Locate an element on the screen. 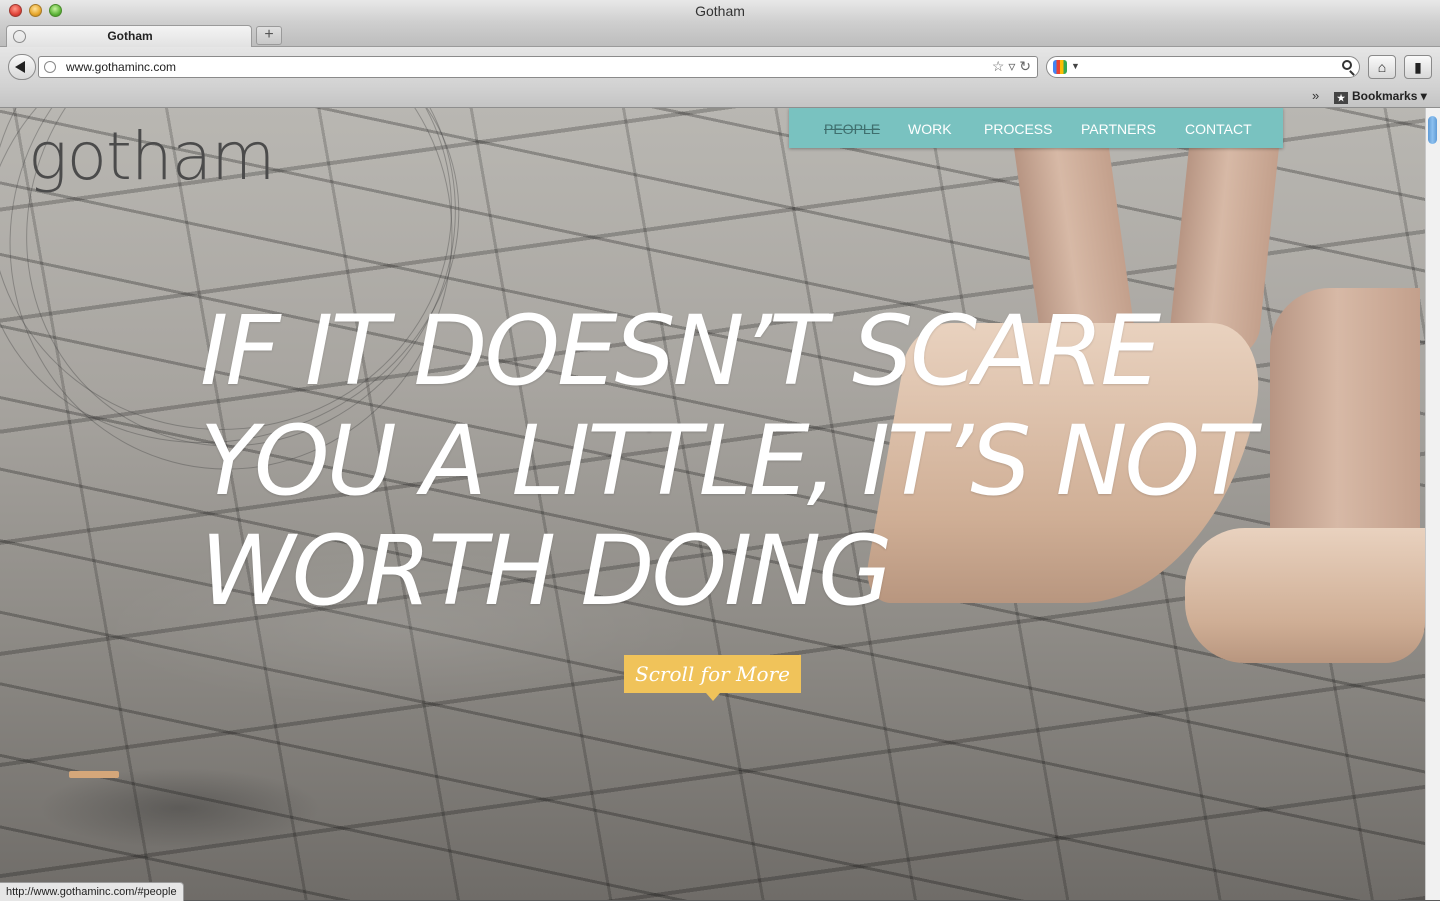  nav-item-people: PEOPLE is located at coordinates (852, 129).